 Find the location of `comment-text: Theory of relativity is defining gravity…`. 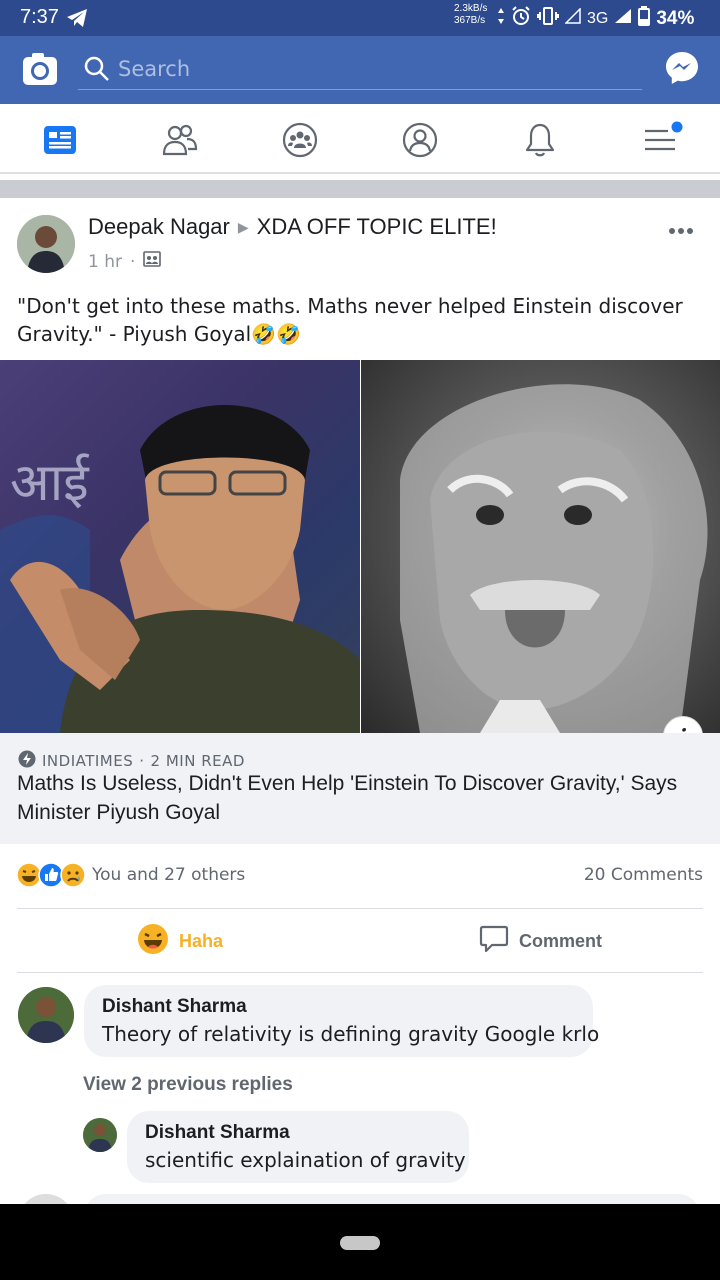

comment-text: Theory of relativity is defining gravity… is located at coordinates (351, 1034).